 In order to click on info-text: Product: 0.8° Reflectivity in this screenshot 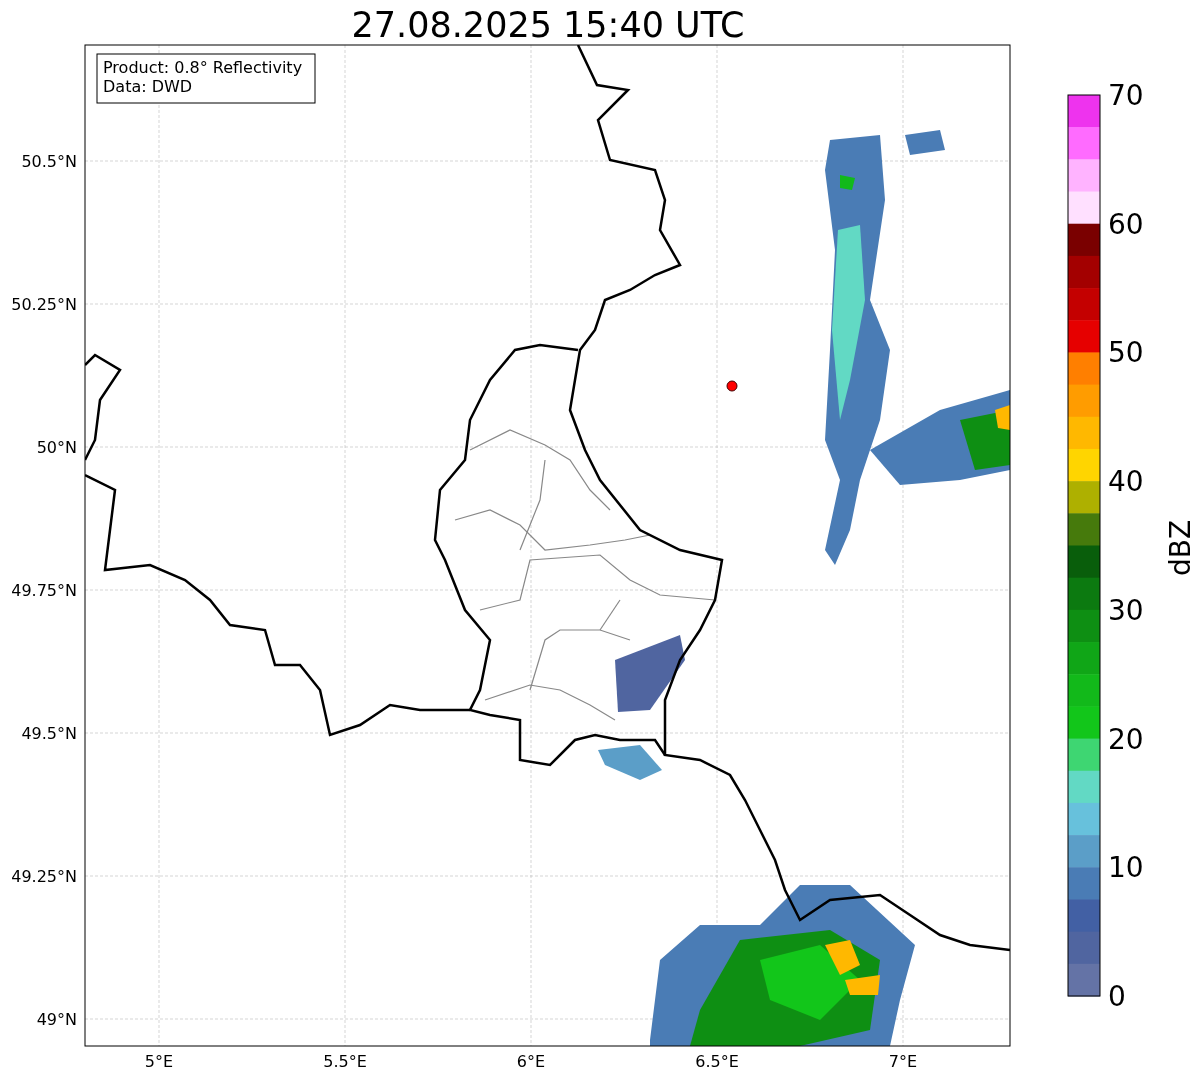, I will do `click(203, 67)`.